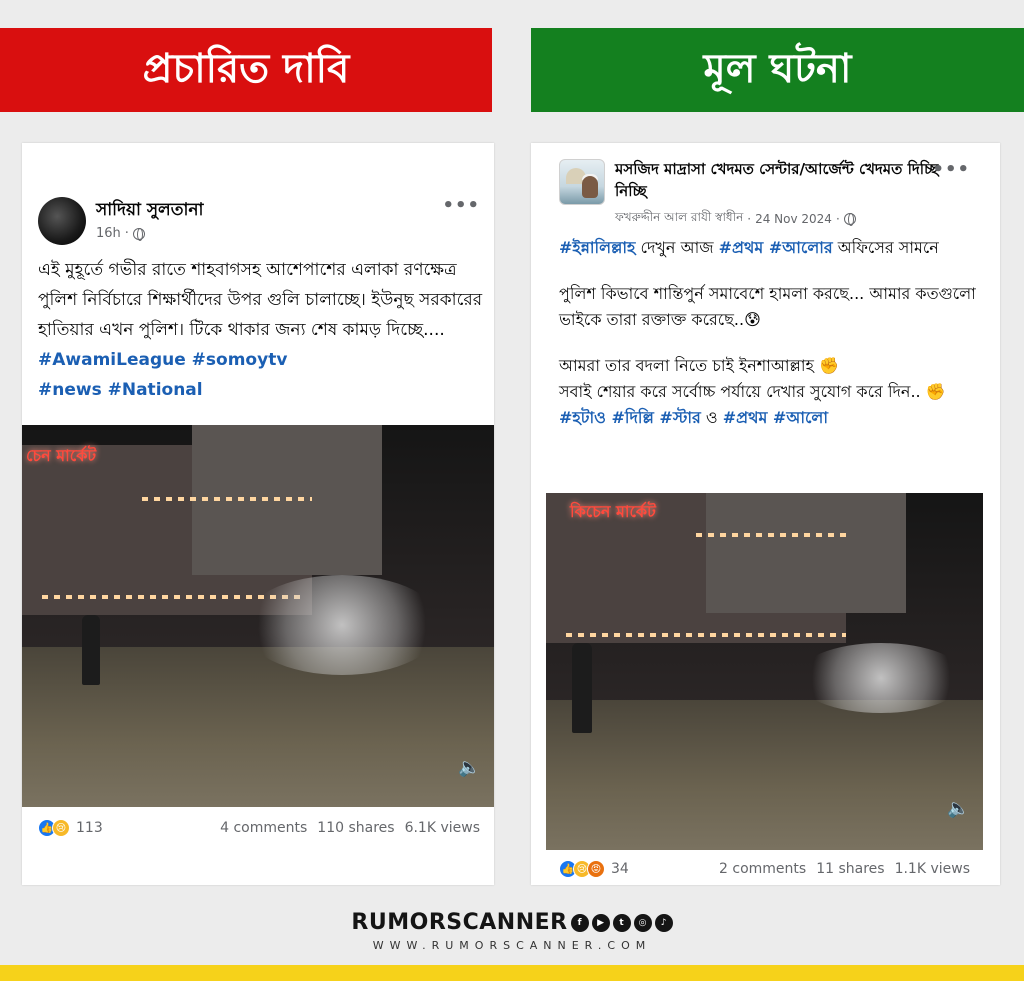 This screenshot has width=1024, height=981. Describe the element at coordinates (677, 247) in the screenshot. I see `post-text-fragment: দেখুন আজ` at that location.